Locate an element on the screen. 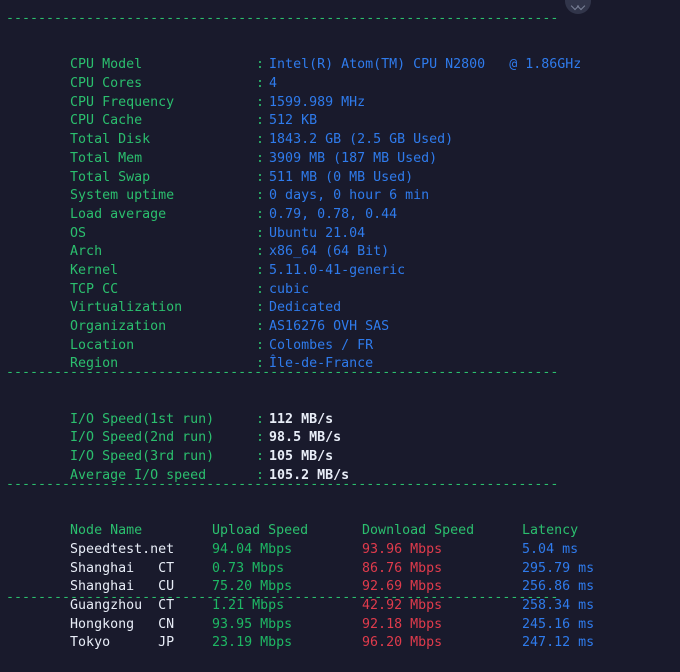  cell-node-name: Speedtest.net is located at coordinates (122, 549).